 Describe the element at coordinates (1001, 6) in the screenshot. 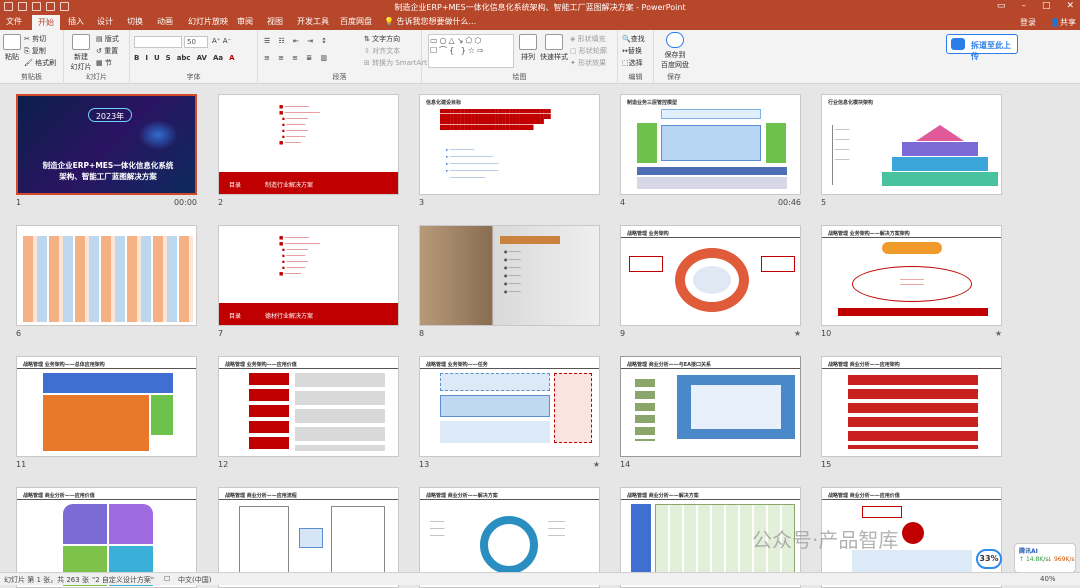

I see `ribbon-display-icon: ▭` at that location.